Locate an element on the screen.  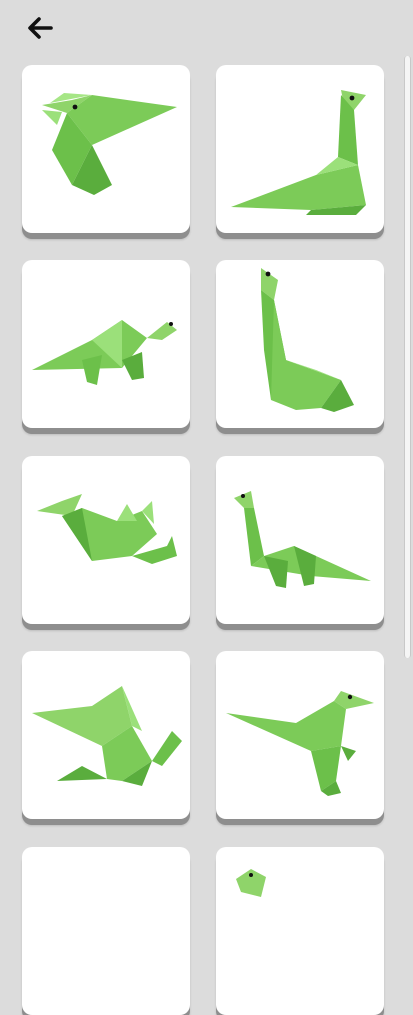
gallery-card-winged-dragon is located at coordinates (106, 735).